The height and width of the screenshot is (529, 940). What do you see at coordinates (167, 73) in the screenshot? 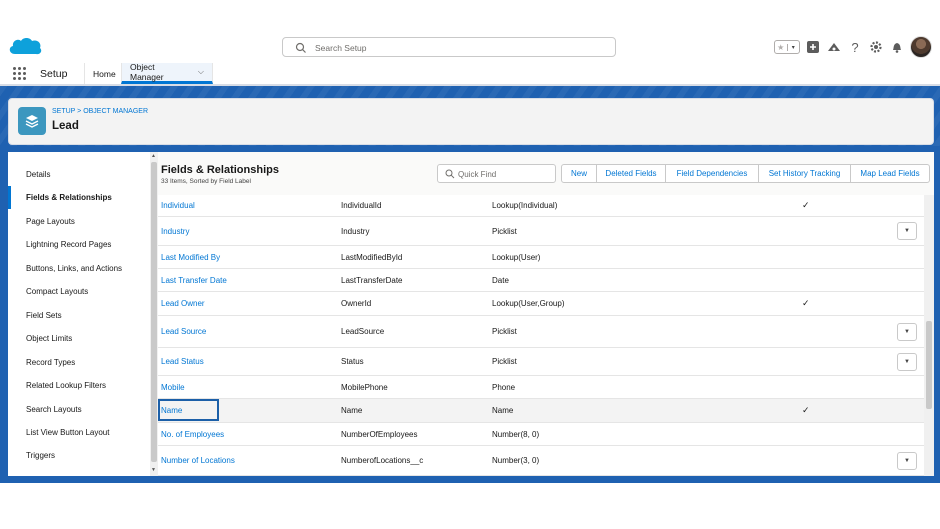
I see `tab-object-manager: Object Manager ⌵` at bounding box center [167, 73].